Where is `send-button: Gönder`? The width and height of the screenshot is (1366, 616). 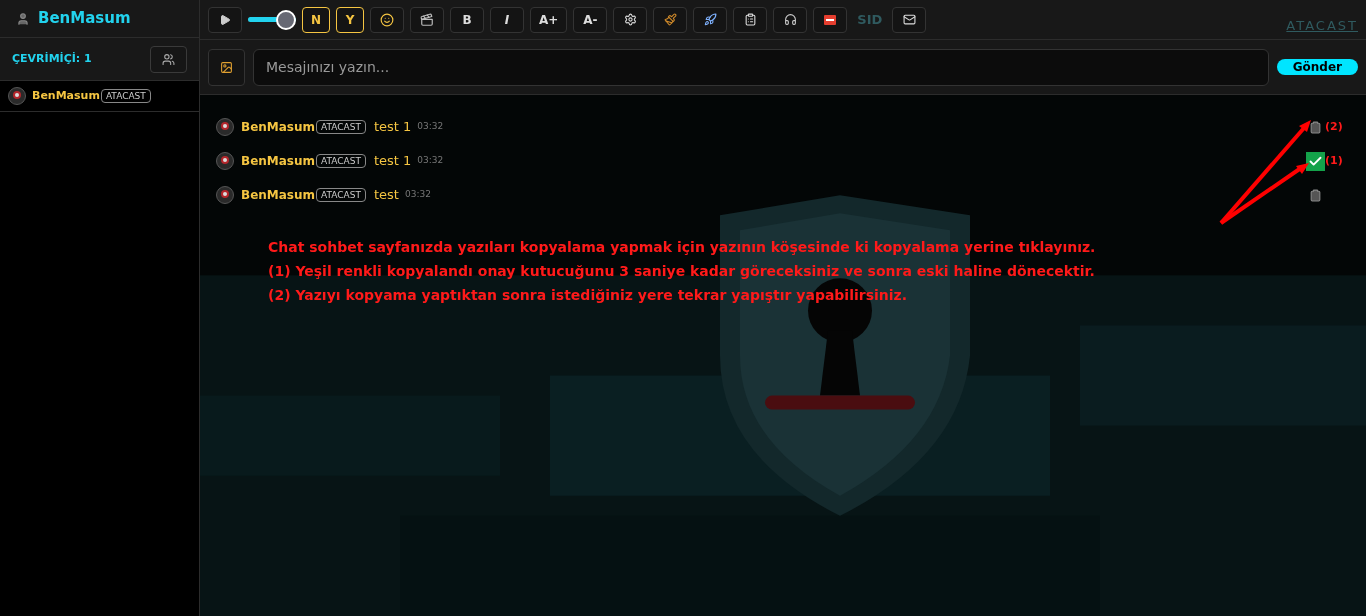 send-button: Gönder is located at coordinates (1317, 67).